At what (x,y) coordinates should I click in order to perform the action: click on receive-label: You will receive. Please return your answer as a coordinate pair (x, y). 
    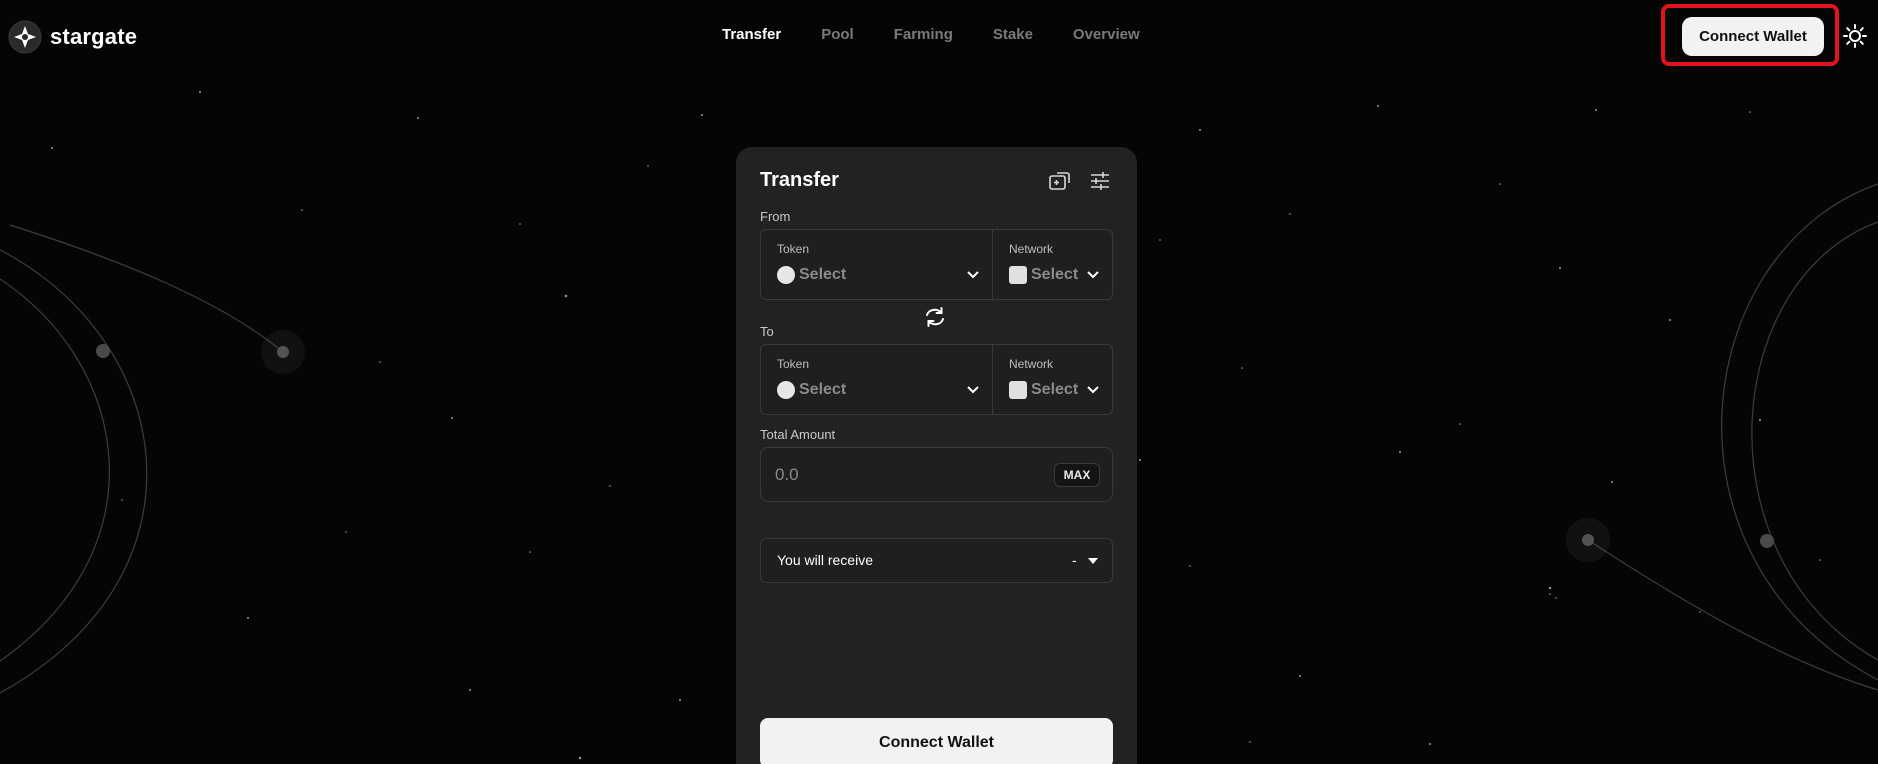
    Looking at the image, I should click on (825, 560).